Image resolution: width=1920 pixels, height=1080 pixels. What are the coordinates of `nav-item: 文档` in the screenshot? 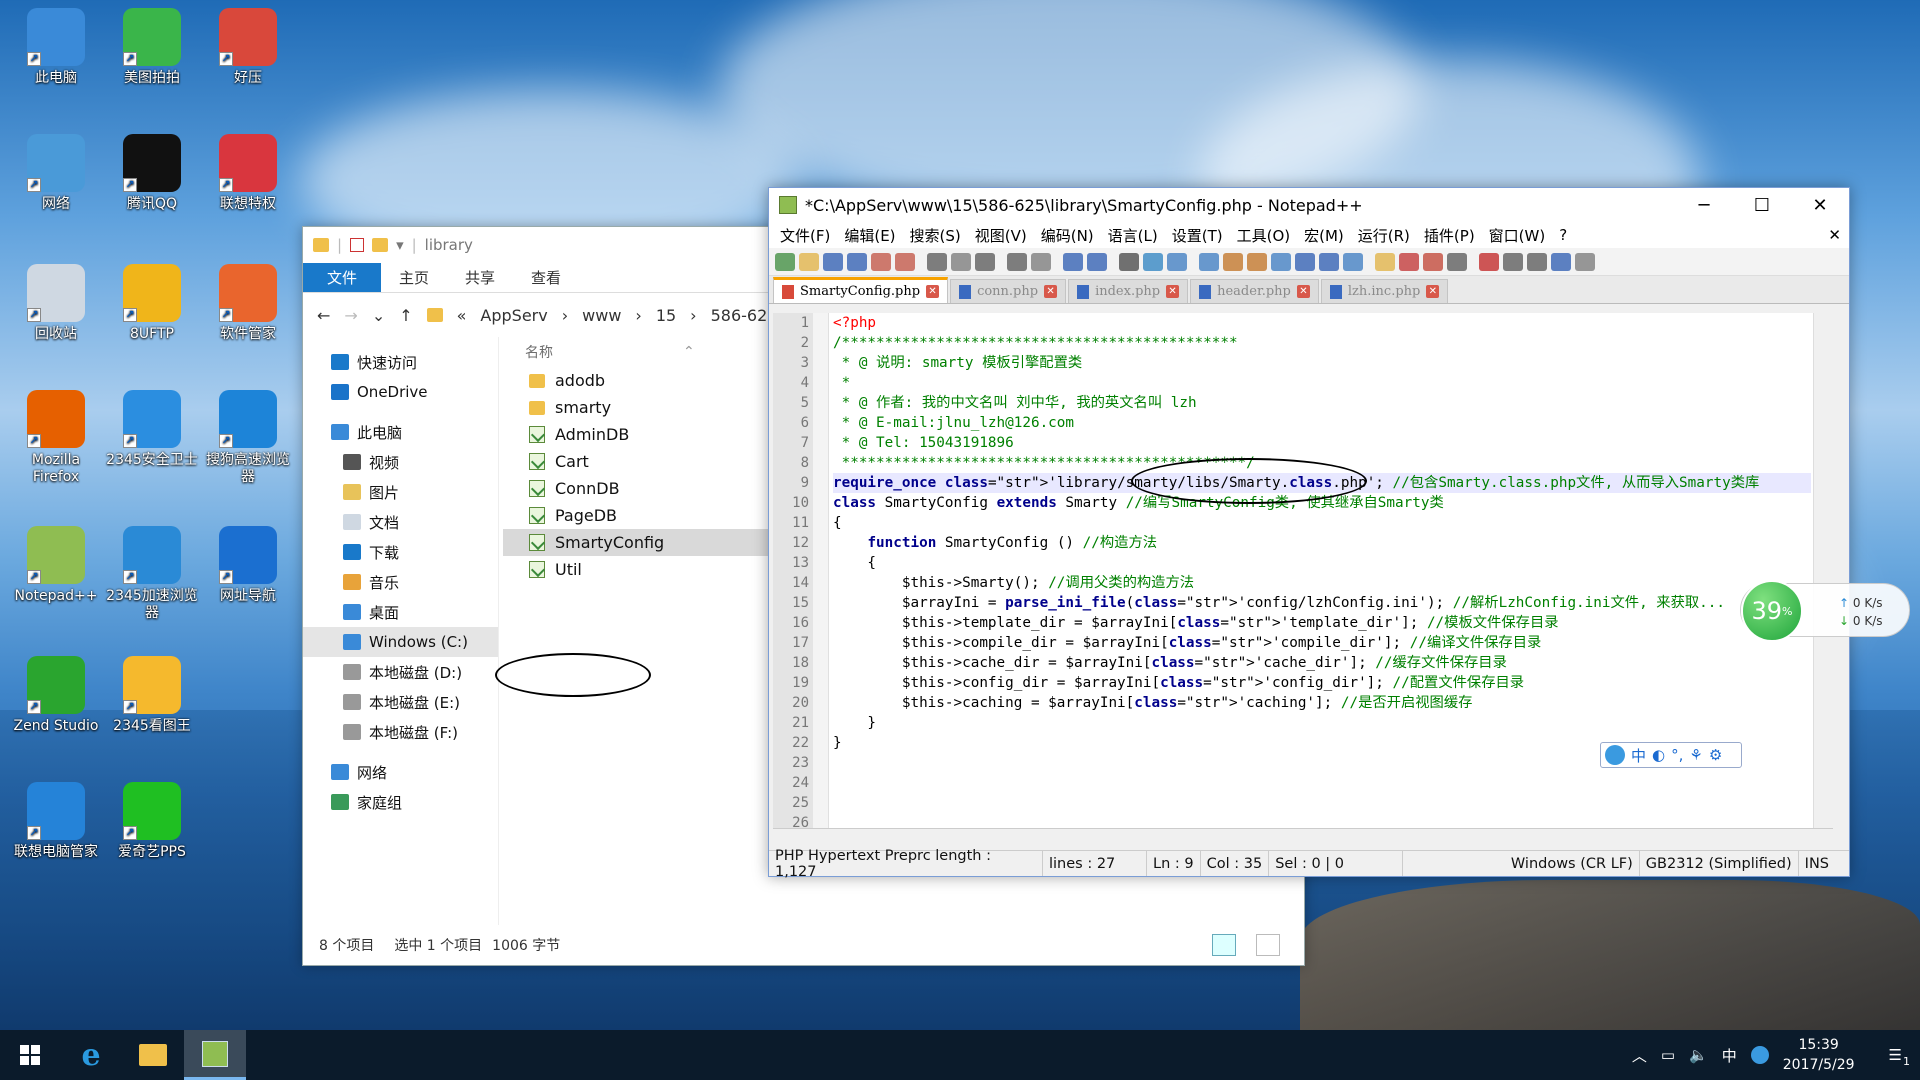 It's located at (400, 522).